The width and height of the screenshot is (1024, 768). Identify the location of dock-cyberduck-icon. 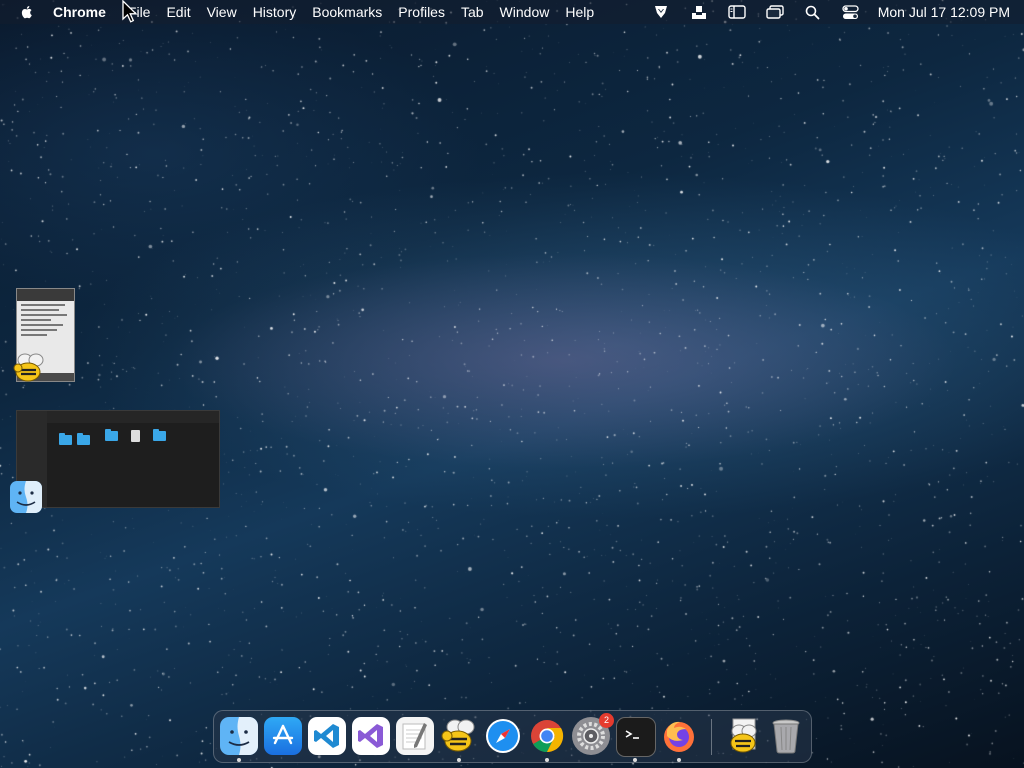
(459, 736).